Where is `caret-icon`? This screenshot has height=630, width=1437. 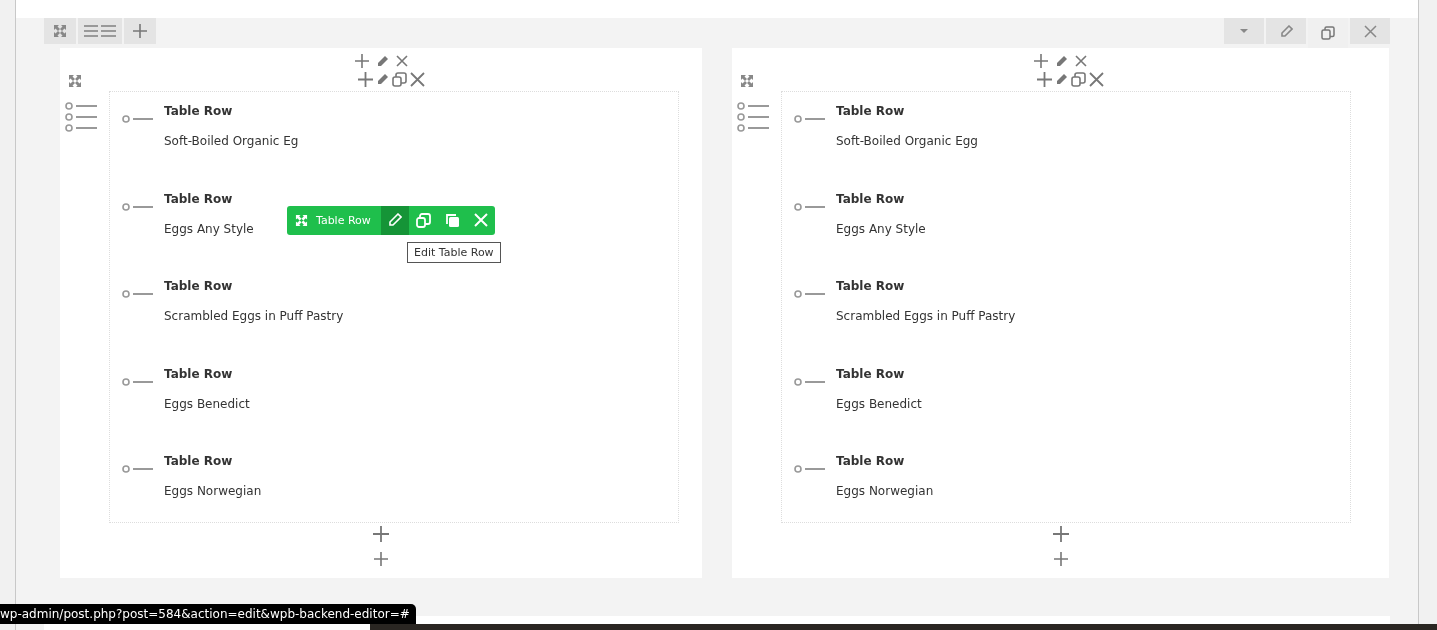
caret-icon is located at coordinates (1244, 31).